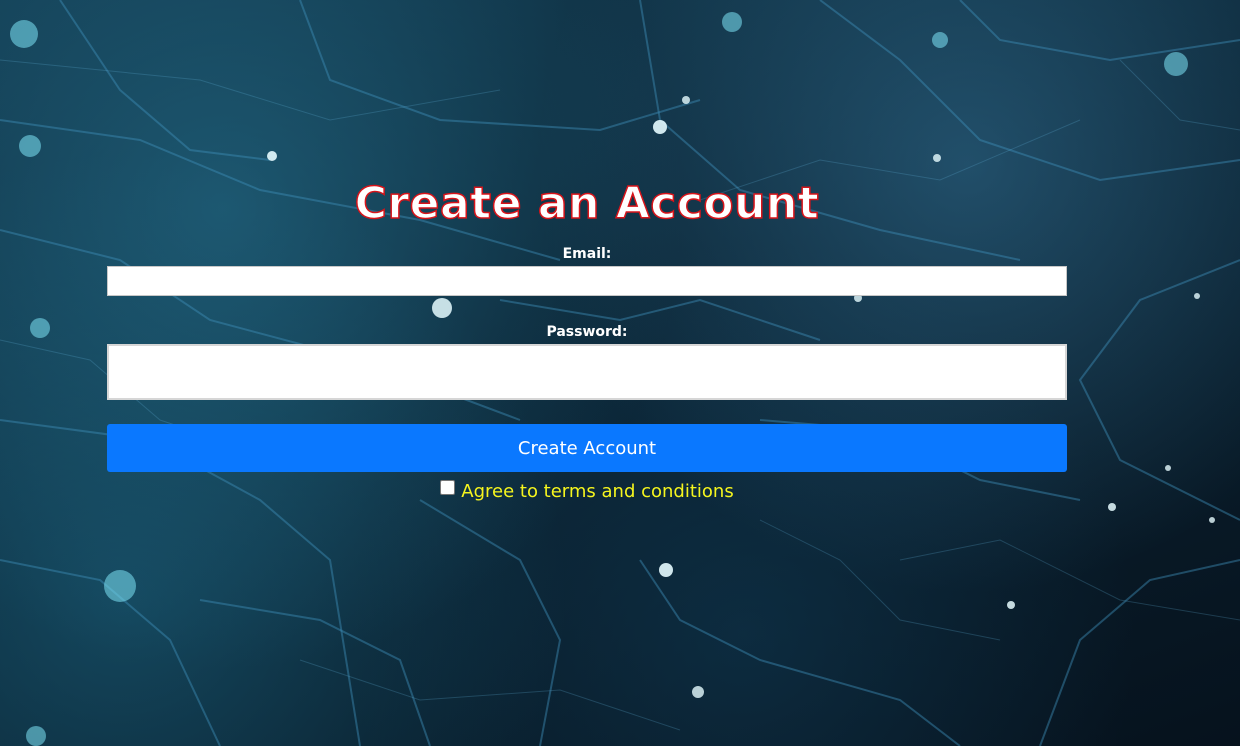 This screenshot has height=746, width=1240. What do you see at coordinates (587, 281) in the screenshot?
I see `email-input` at bounding box center [587, 281].